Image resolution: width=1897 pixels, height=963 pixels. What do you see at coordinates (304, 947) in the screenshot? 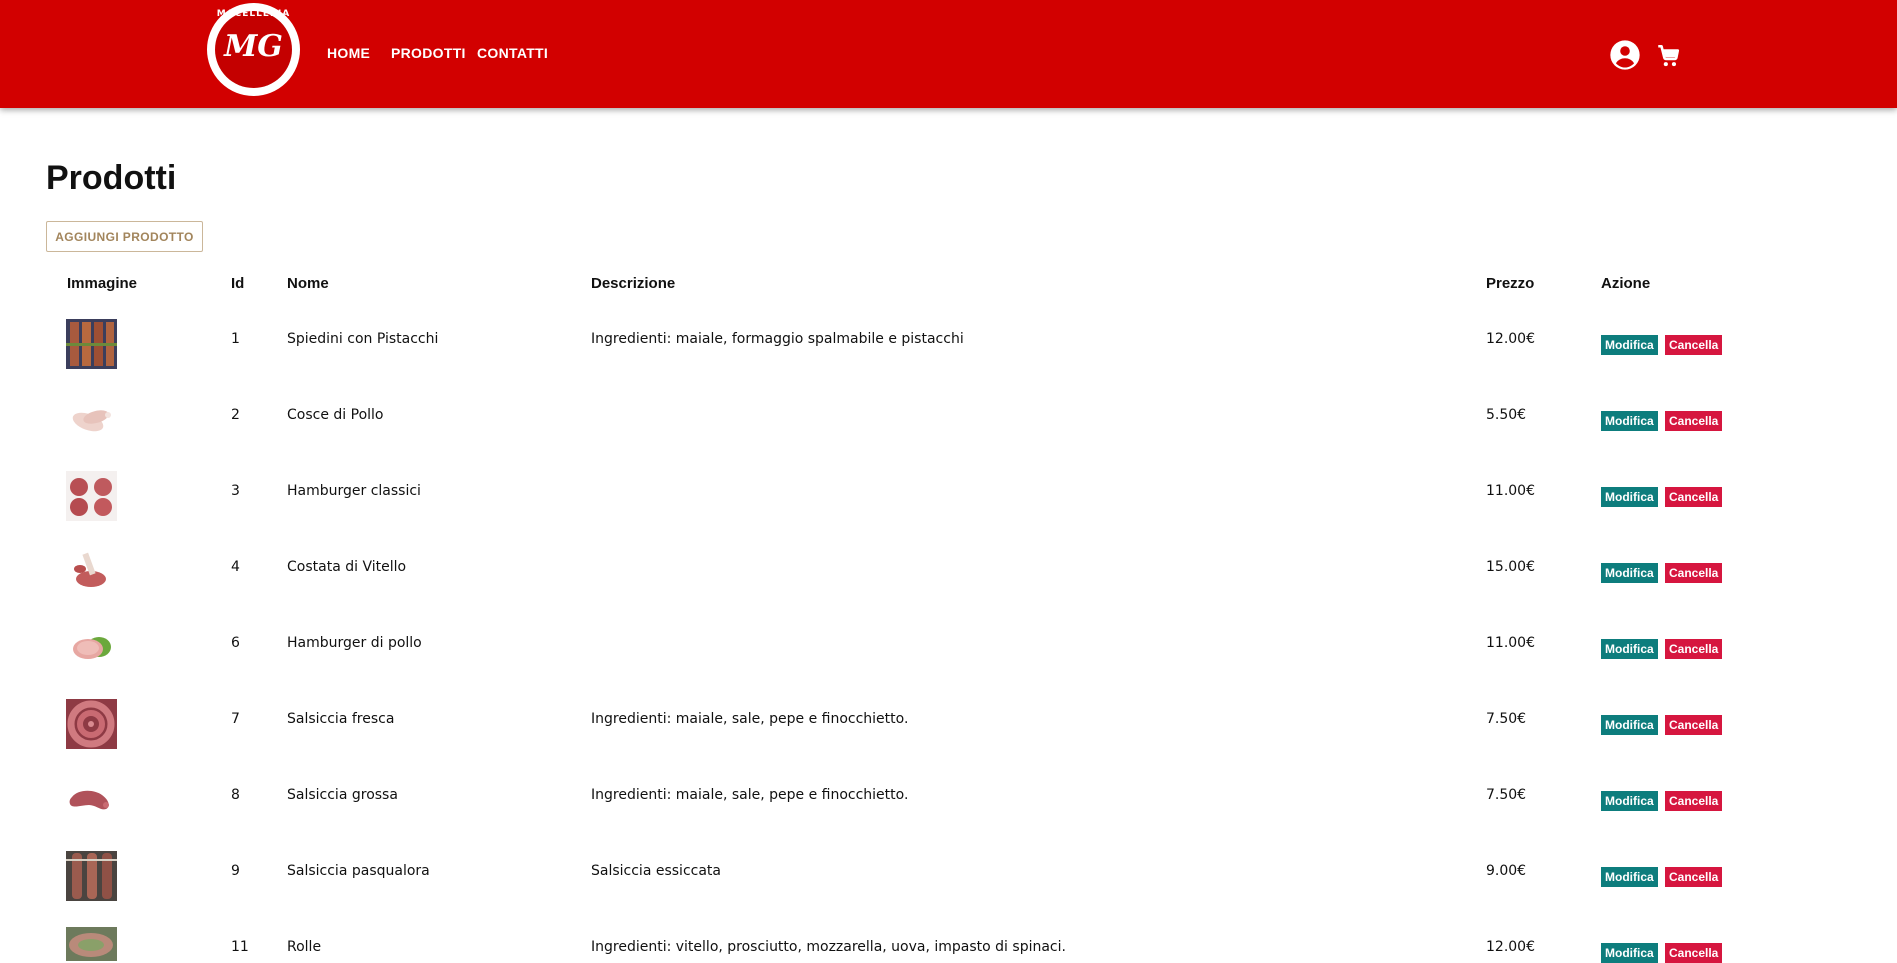
I see `product-name: Rolle` at bounding box center [304, 947].